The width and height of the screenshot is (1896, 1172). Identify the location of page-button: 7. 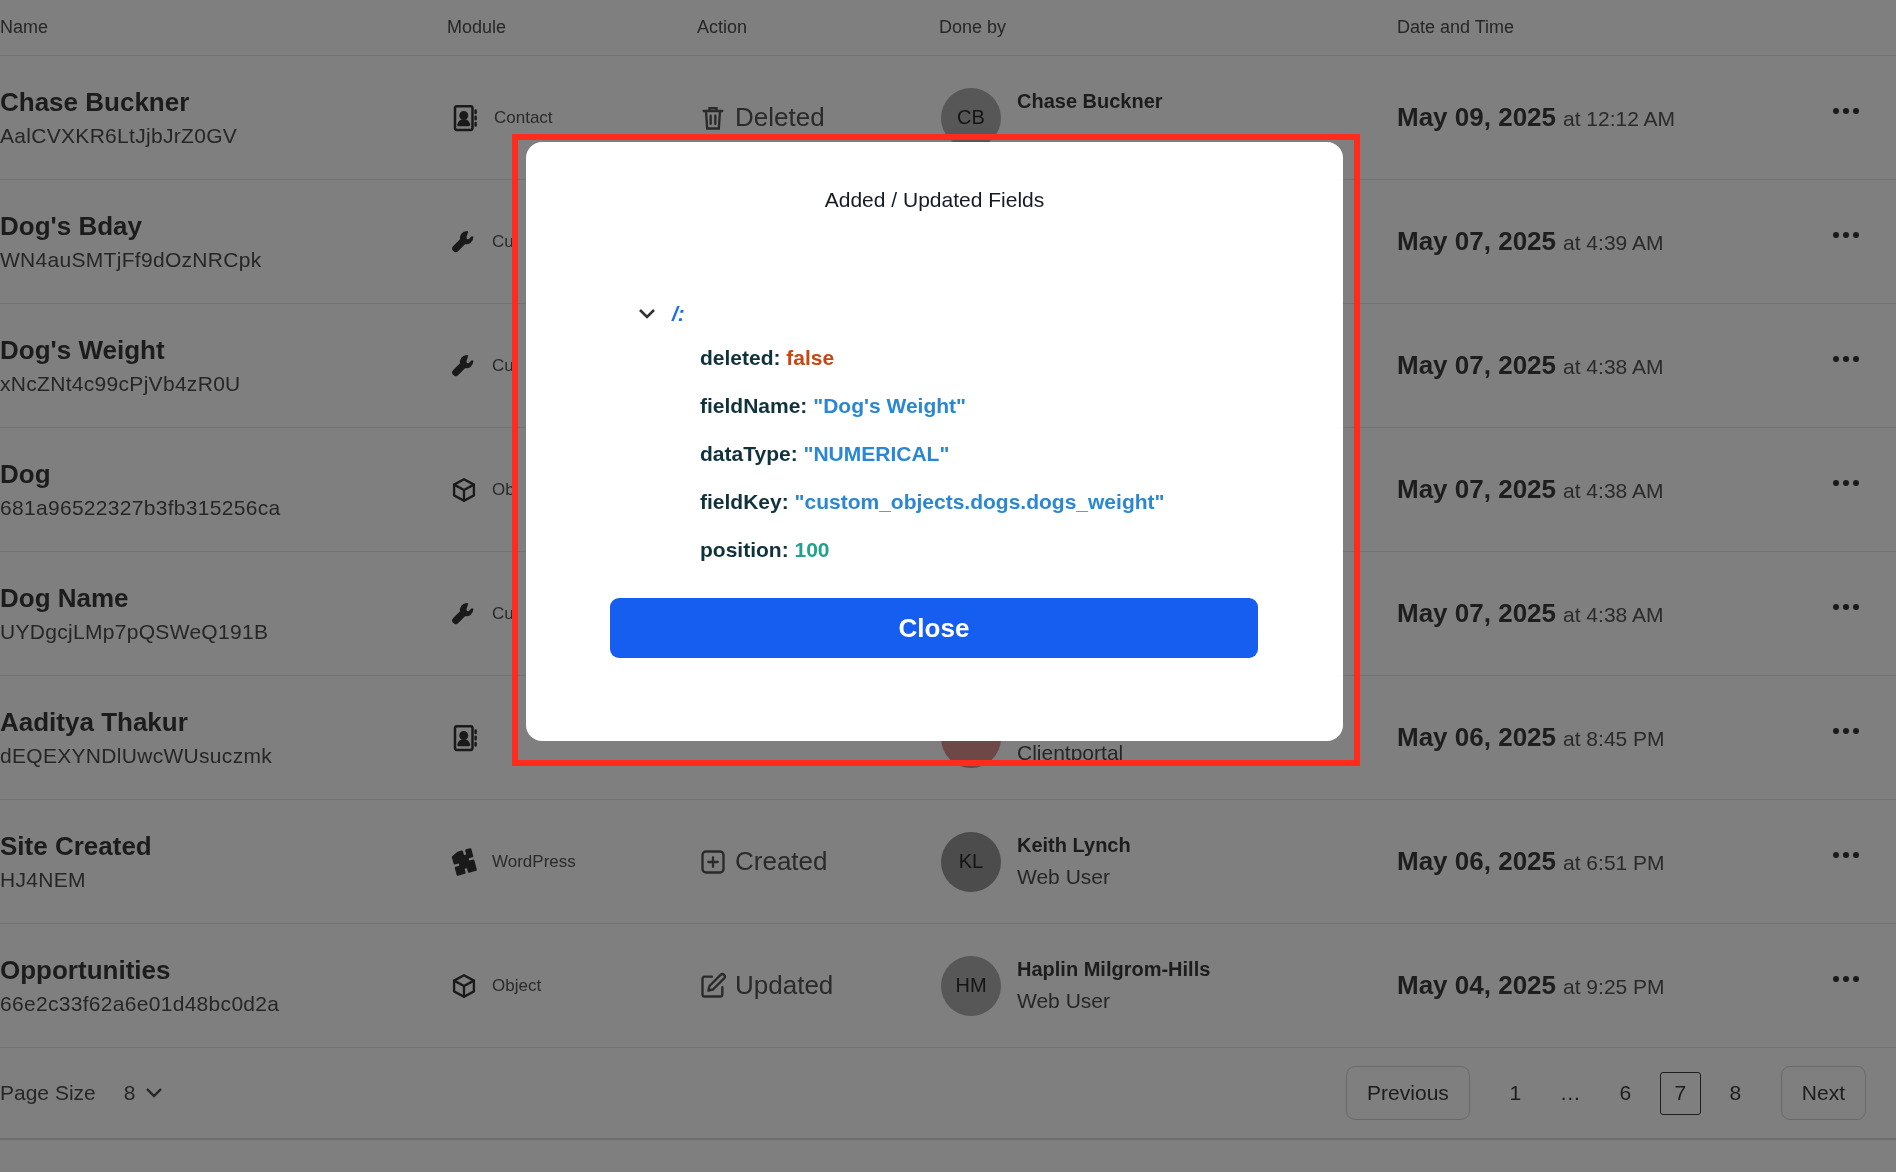
(1680, 1093).